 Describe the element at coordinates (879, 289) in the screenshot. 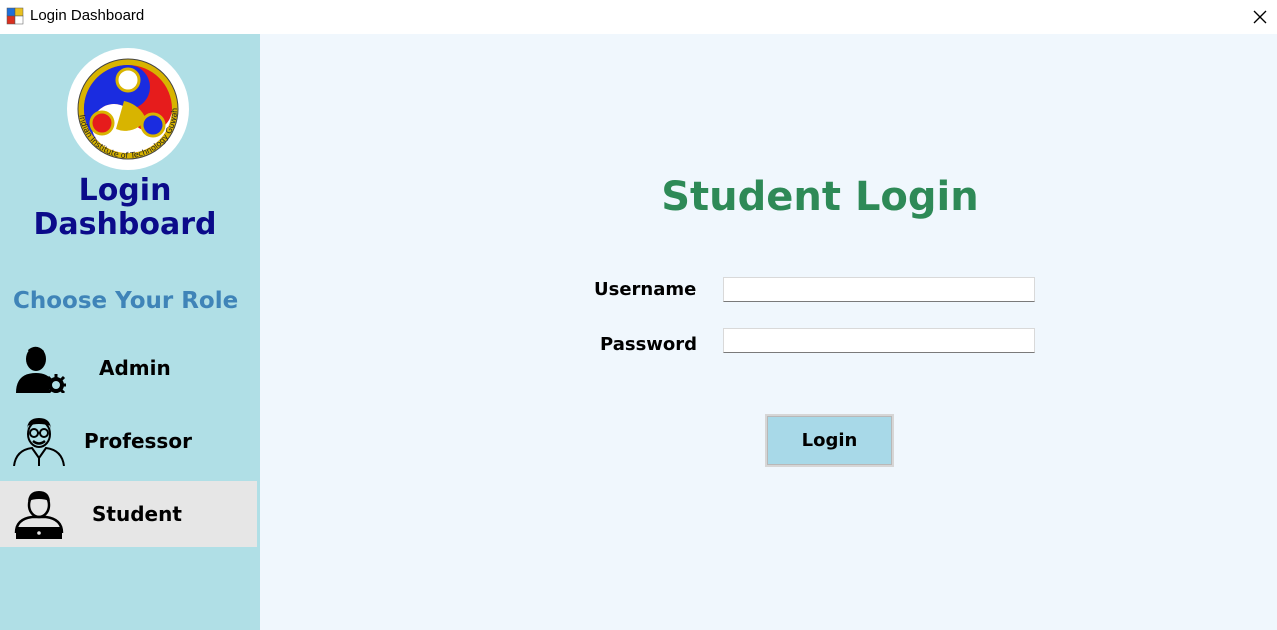

I see `username-field` at that location.